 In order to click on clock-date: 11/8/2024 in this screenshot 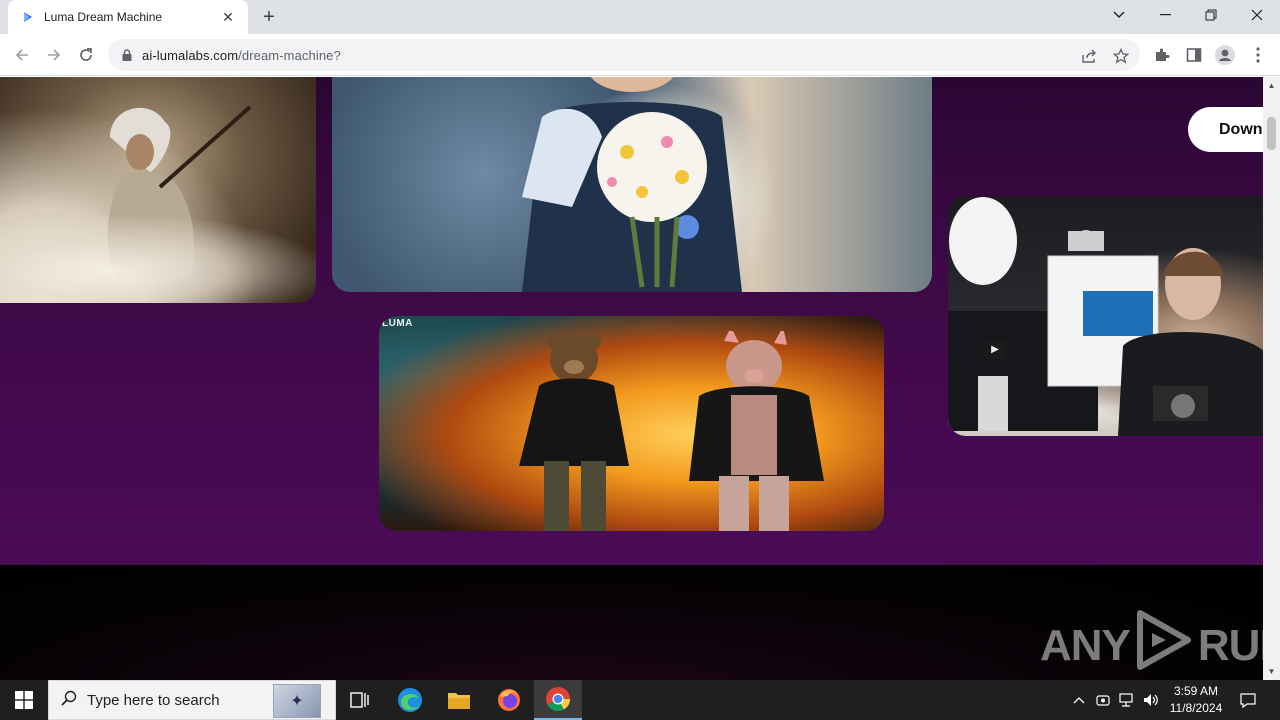, I will do `click(1196, 708)`.